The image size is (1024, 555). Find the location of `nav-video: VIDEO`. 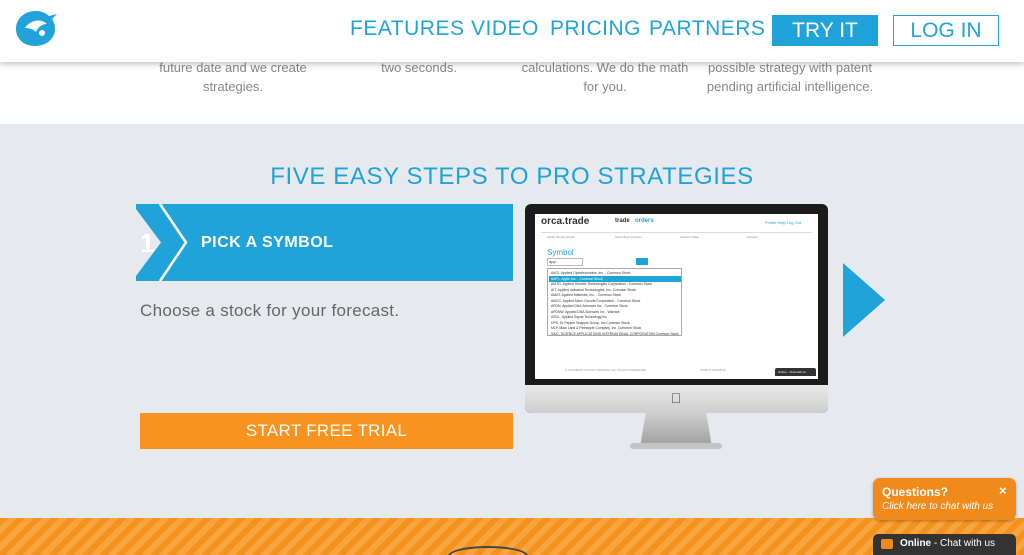

nav-video: VIDEO is located at coordinates (505, 29).